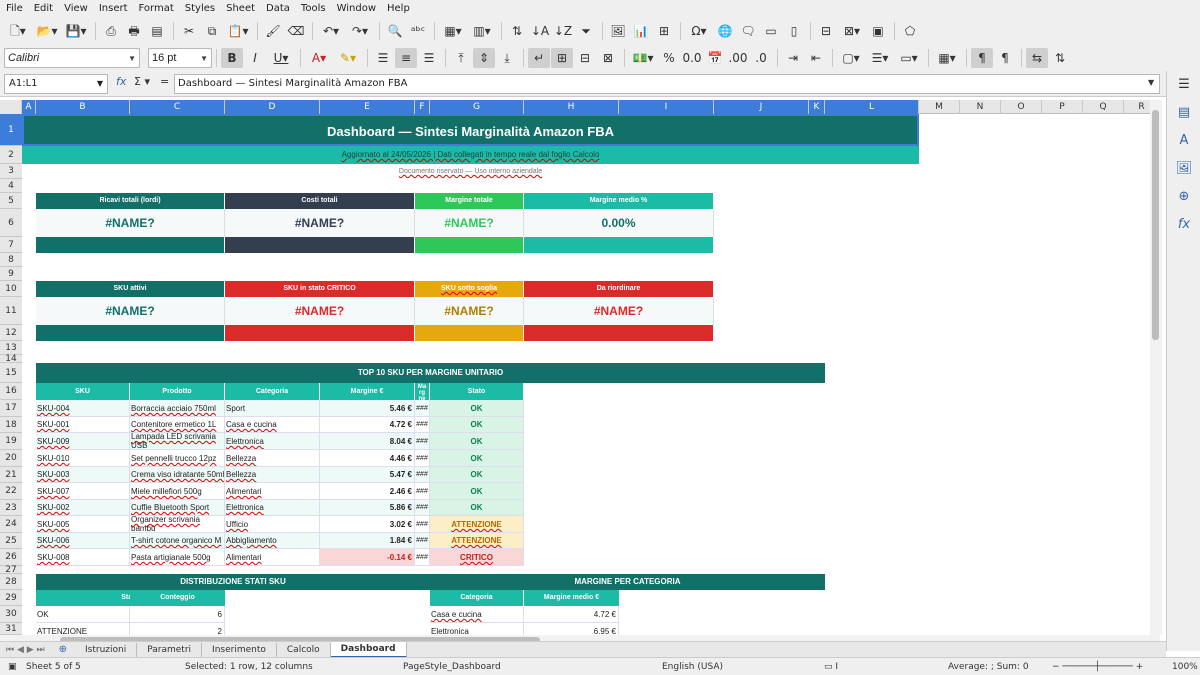 This screenshot has height=675, width=1200. Describe the element at coordinates (910, 31) in the screenshot. I see `show-draw-functions-icon: ⬠` at that location.